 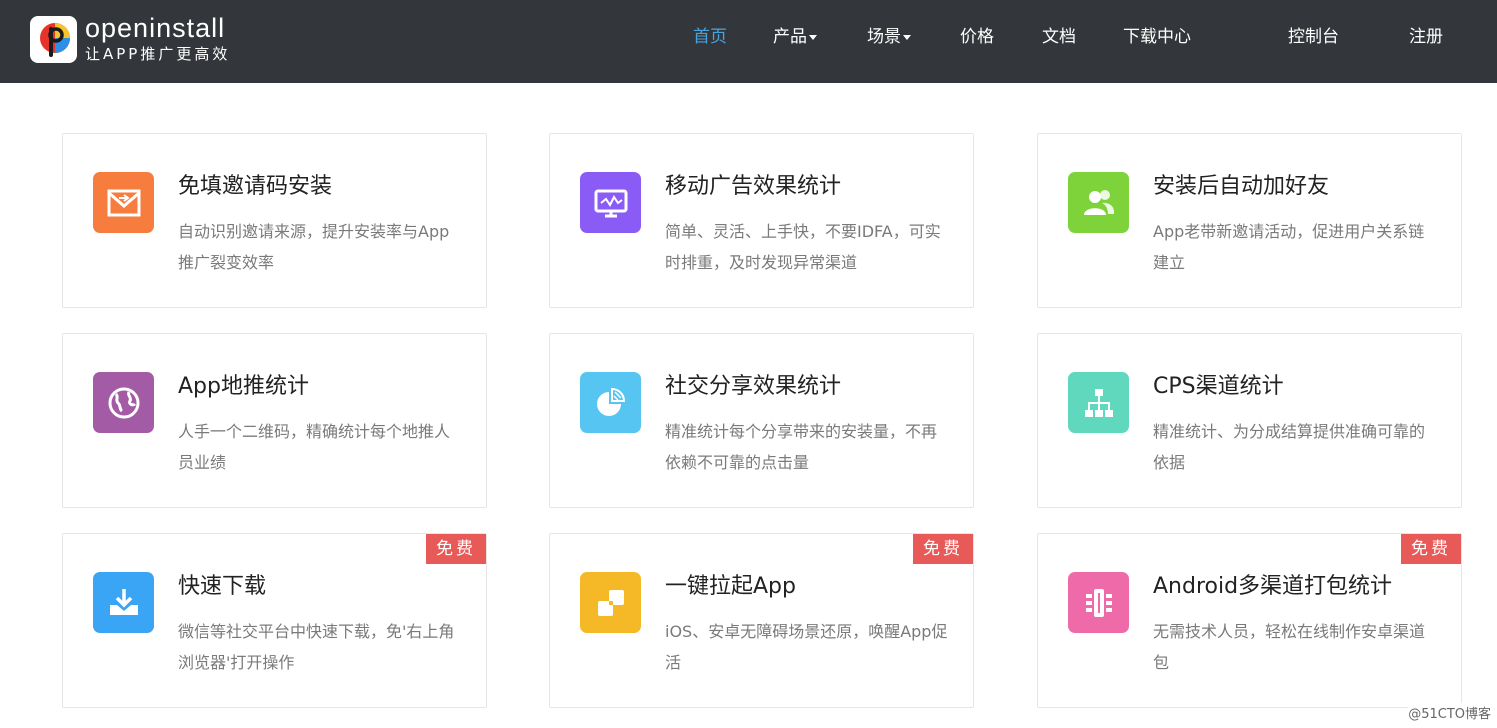 I want to click on card-description: iOS、安卓无障碍场景还原，唤醒App促活, so click(x=806, y=647).